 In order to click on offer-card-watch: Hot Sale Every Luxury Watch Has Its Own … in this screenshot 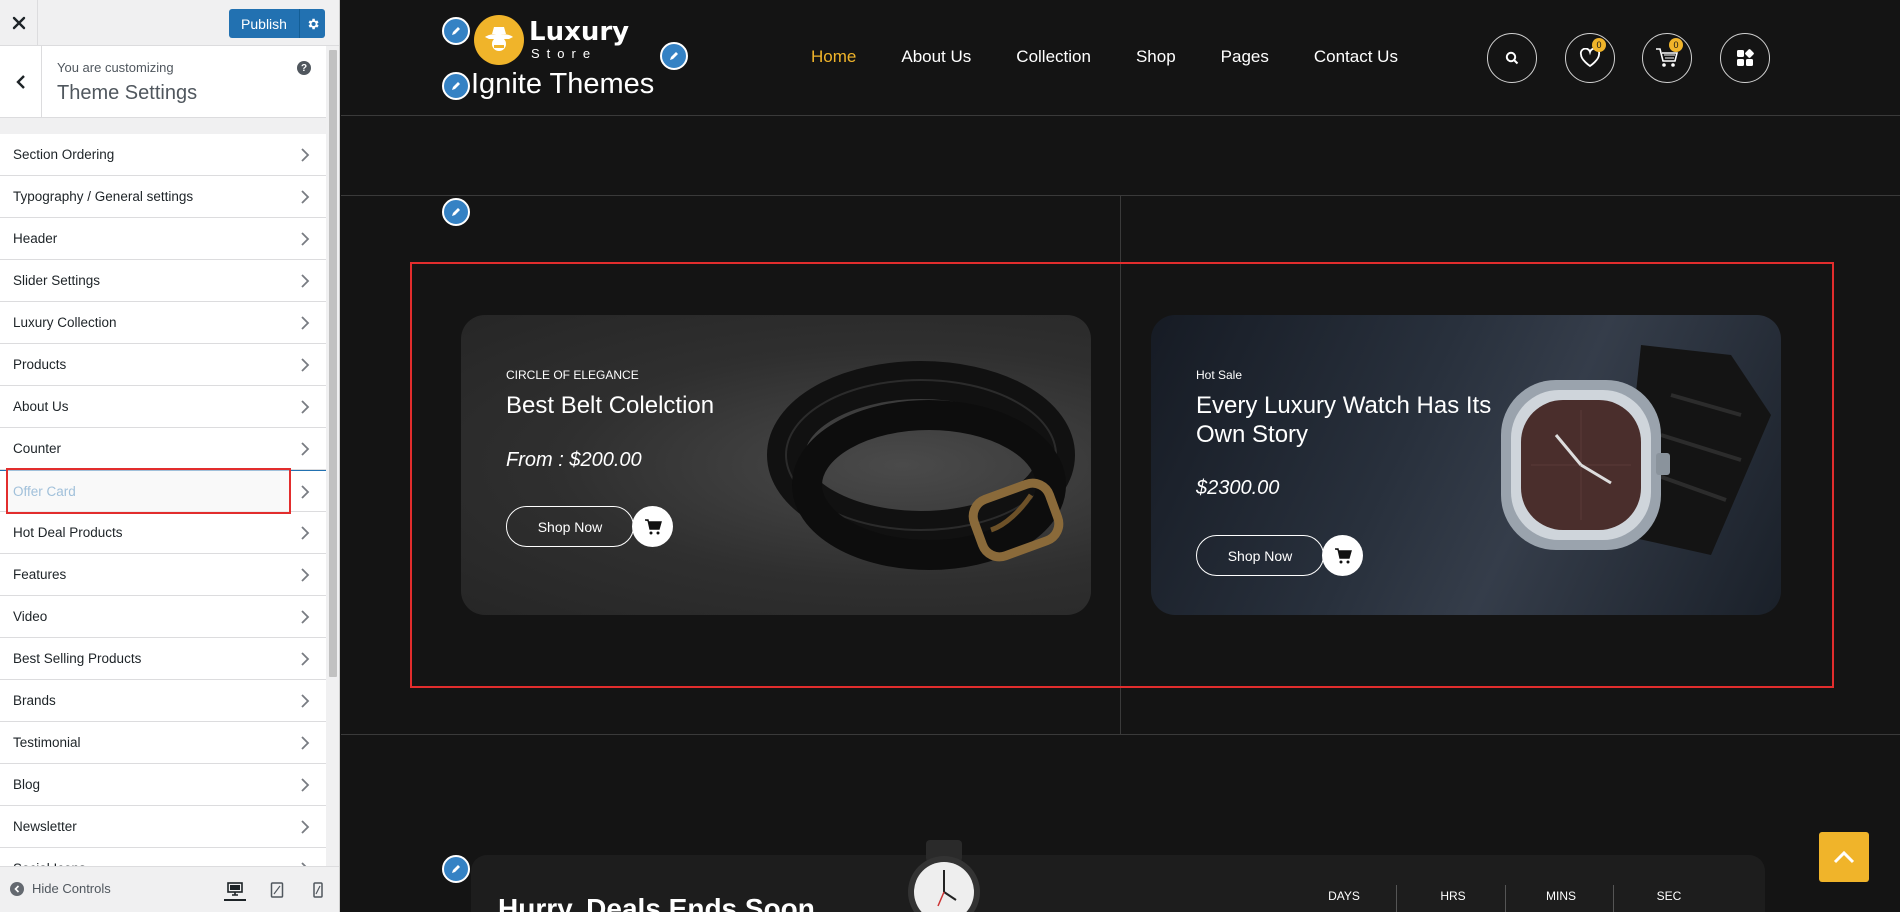, I will do `click(1466, 465)`.